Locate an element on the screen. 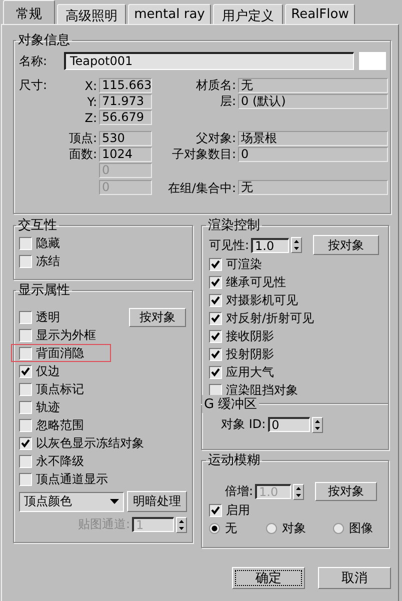 This screenshot has width=402, height=601. group-title: G 缓冲区 is located at coordinates (231, 404).